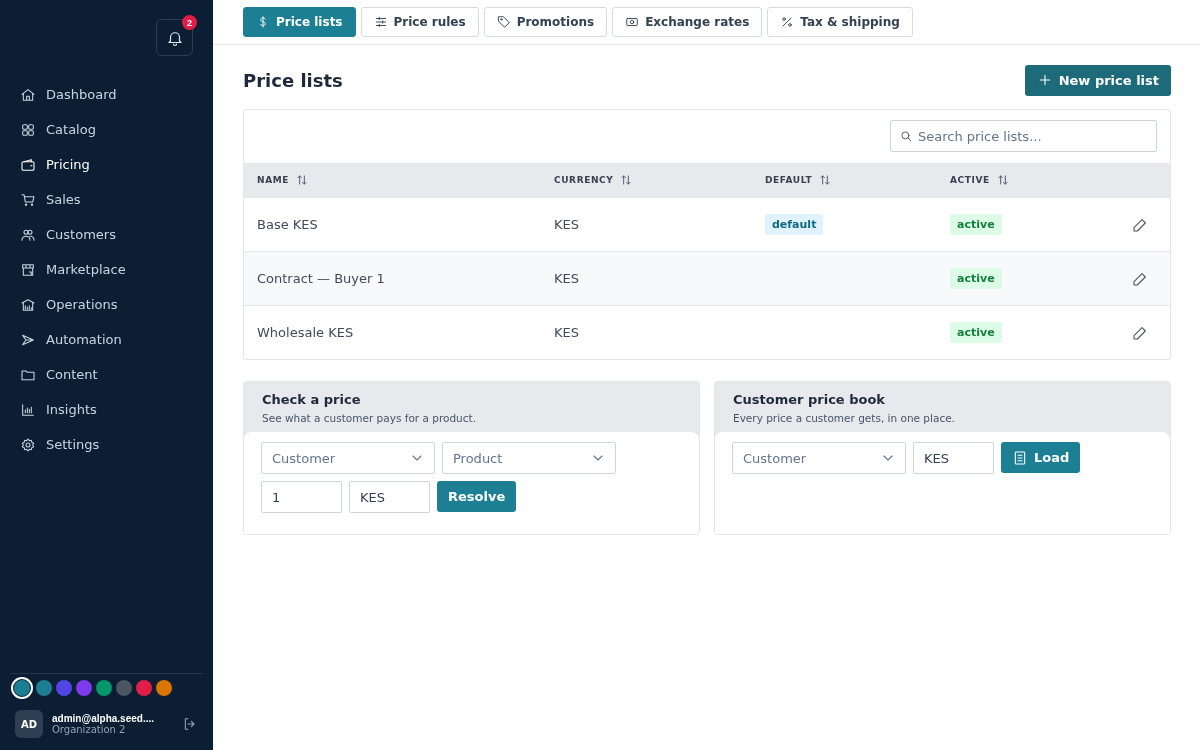  What do you see at coordinates (794, 224) in the screenshot?
I see `default-tag: default` at bounding box center [794, 224].